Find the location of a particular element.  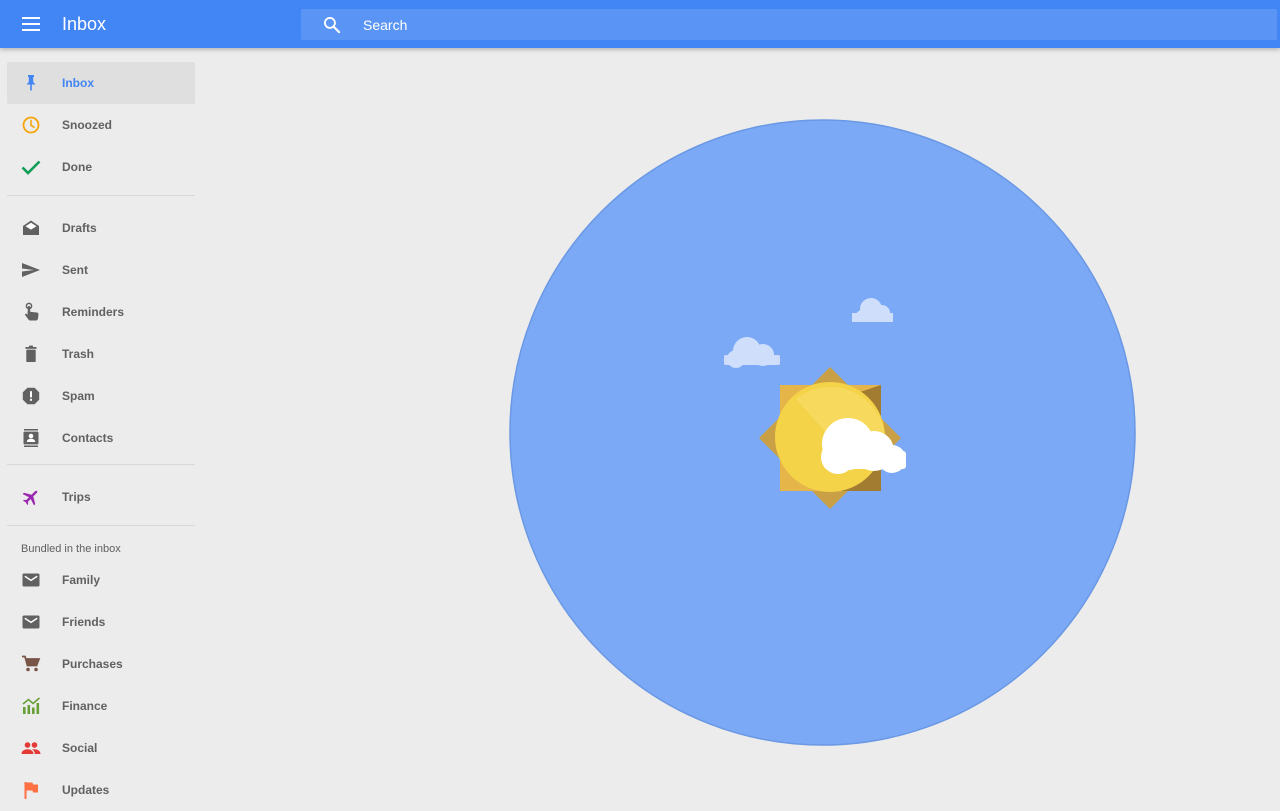

sidebar-item-snoozed: Snoozed is located at coordinates (101, 125).